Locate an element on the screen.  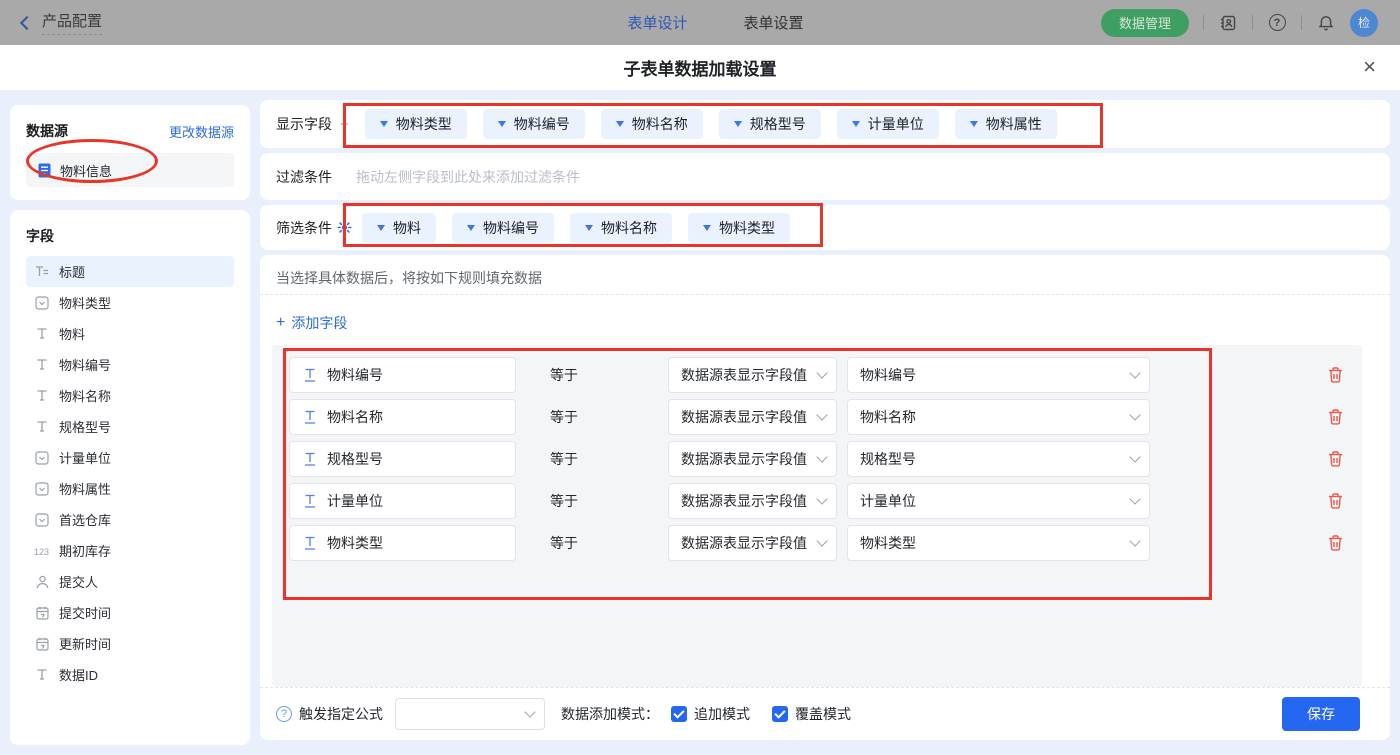
chevron-down-icon is located at coordinates (1135, 415).